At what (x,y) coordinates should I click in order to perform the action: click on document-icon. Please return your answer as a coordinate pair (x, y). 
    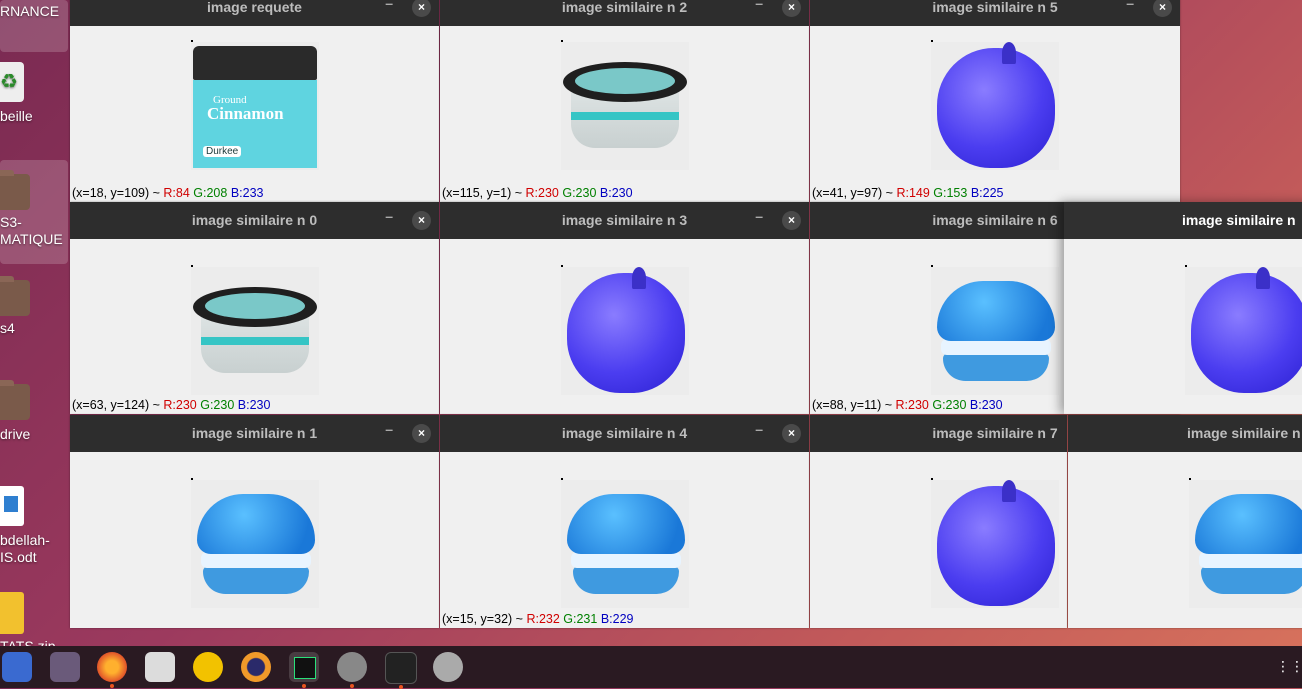
    Looking at the image, I should click on (12, 506).